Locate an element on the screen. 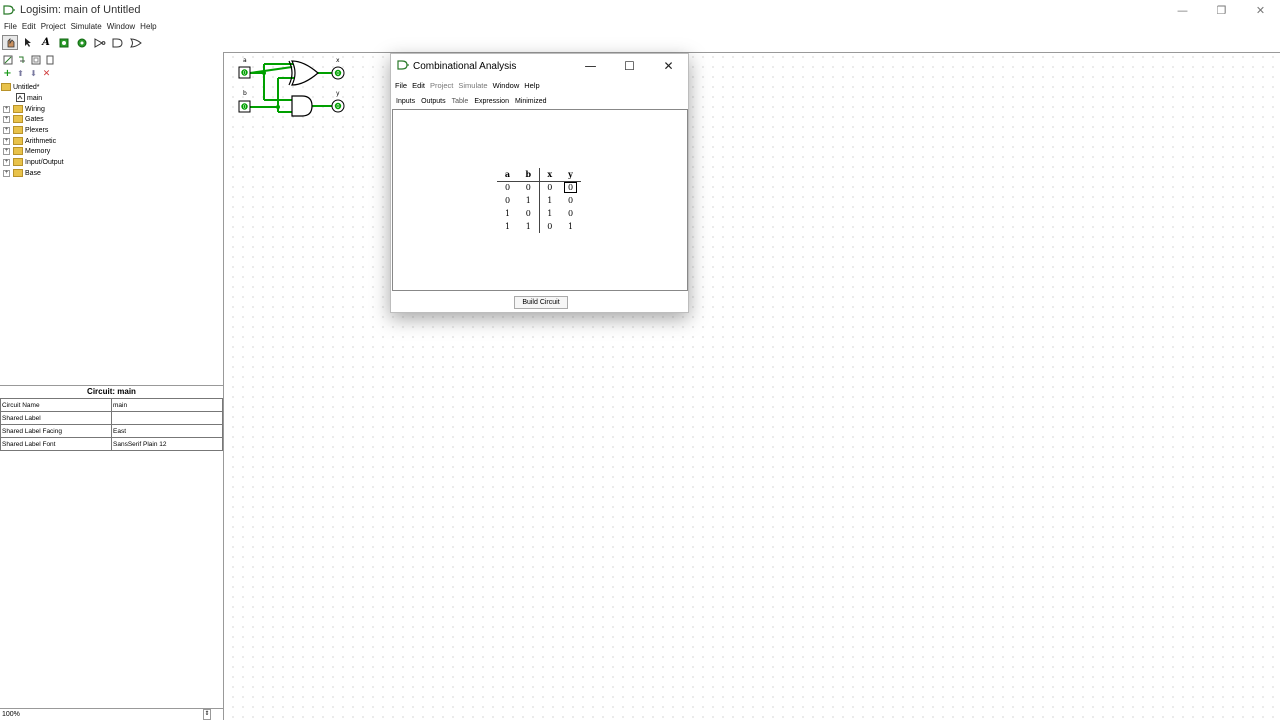 This screenshot has width=1280, height=720. dialog-close-button: ✕ is located at coordinates (668, 66).